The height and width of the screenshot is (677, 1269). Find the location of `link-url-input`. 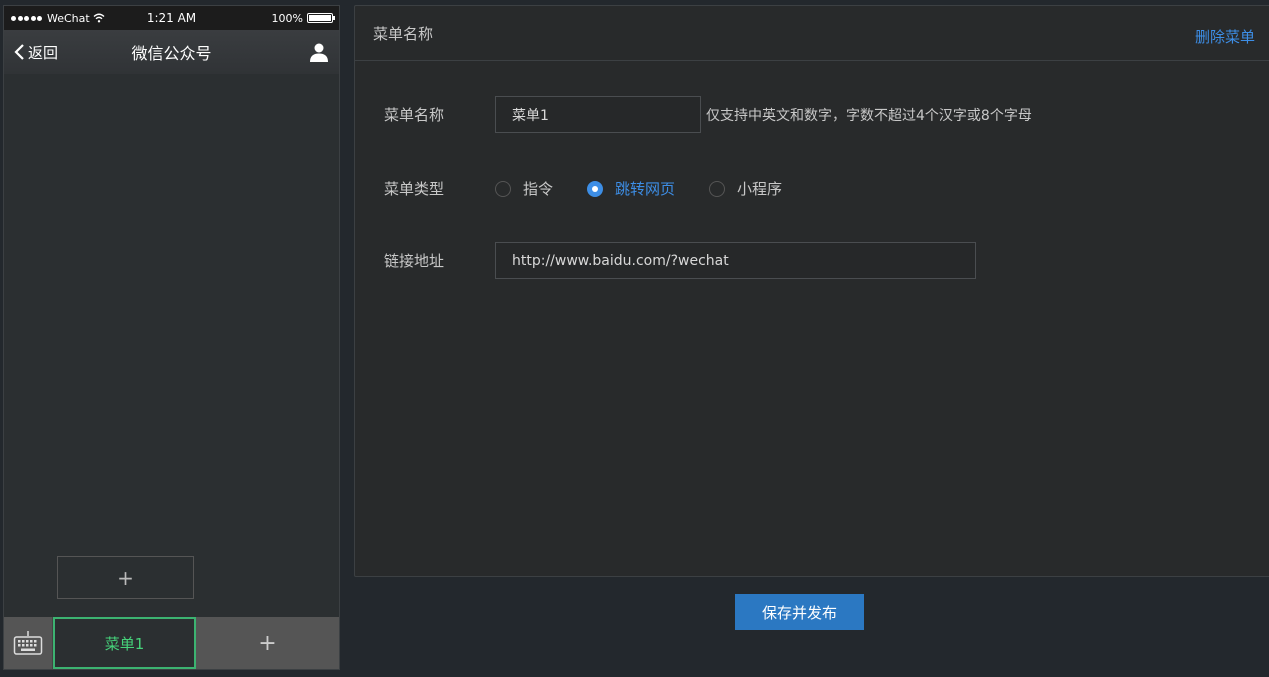

link-url-input is located at coordinates (735, 260).